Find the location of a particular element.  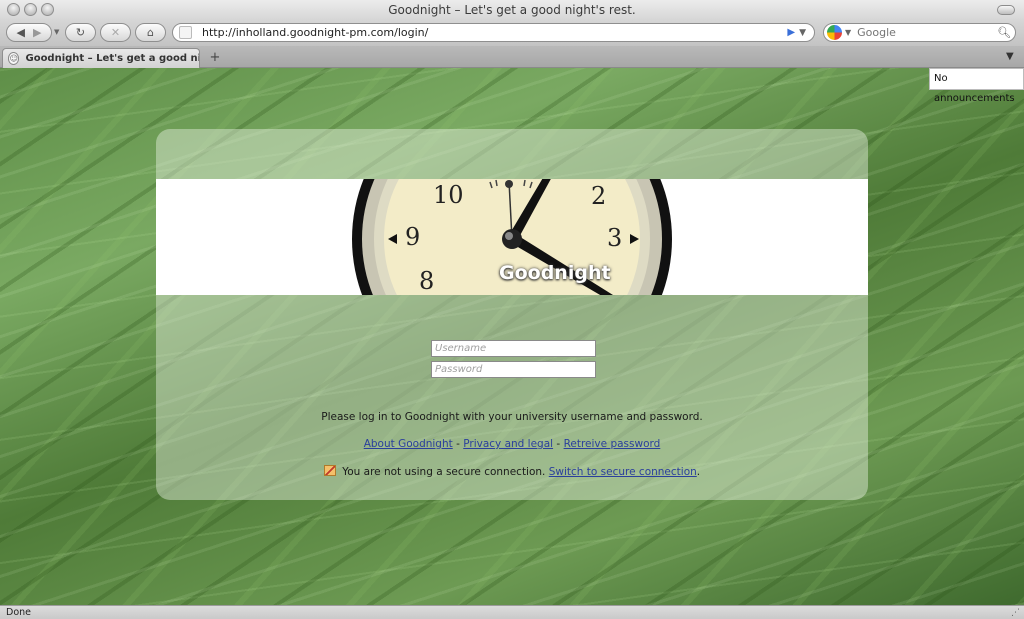

stop-button: ✕ is located at coordinates (115, 32).